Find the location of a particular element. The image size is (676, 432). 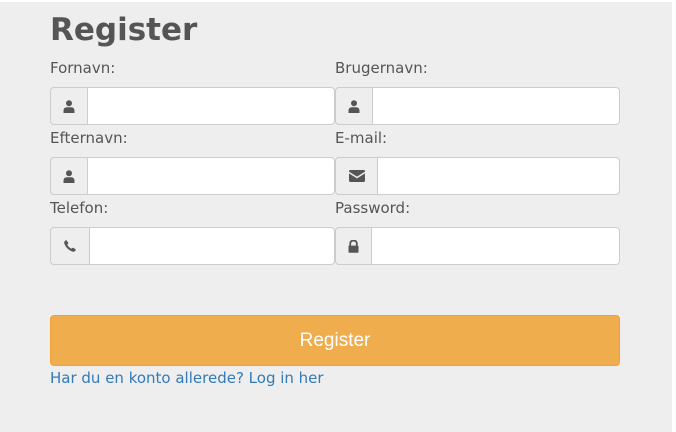

register-button: Register is located at coordinates (335, 340).